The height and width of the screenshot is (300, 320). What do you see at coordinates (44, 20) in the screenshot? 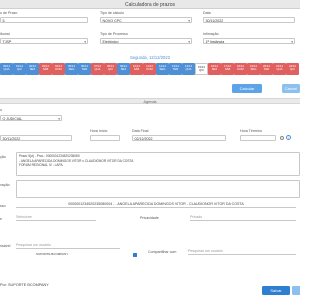
I see `prazo-input: 5` at bounding box center [44, 20].